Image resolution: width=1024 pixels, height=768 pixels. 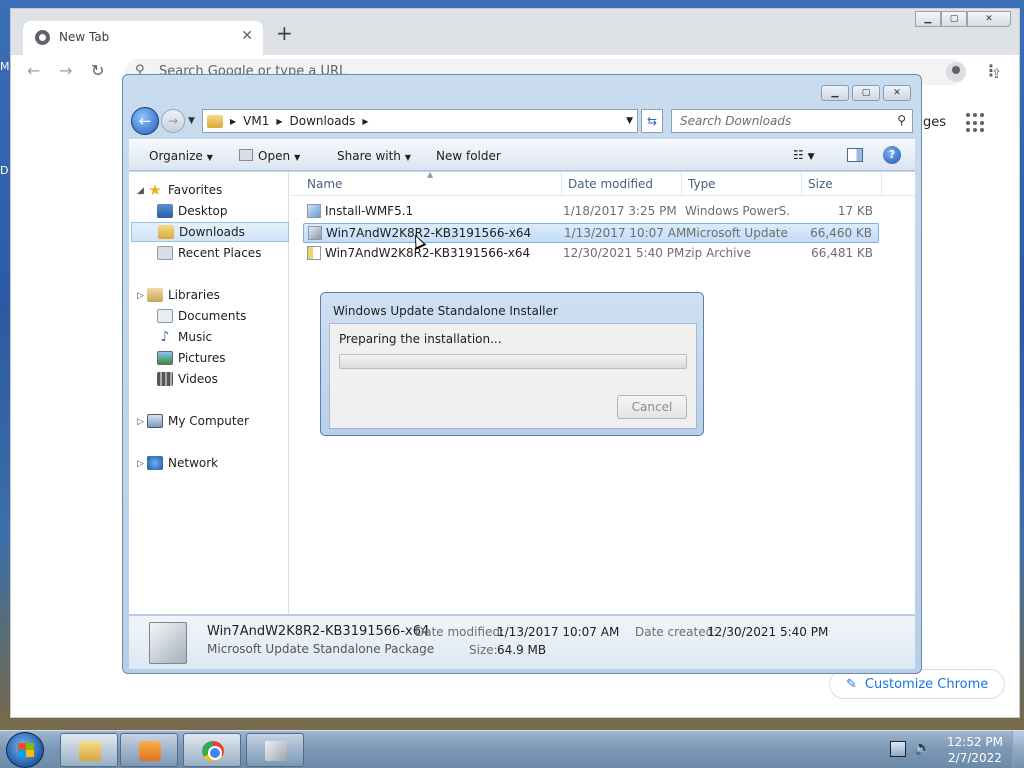 I want to click on start-button, so click(x=25, y=750).